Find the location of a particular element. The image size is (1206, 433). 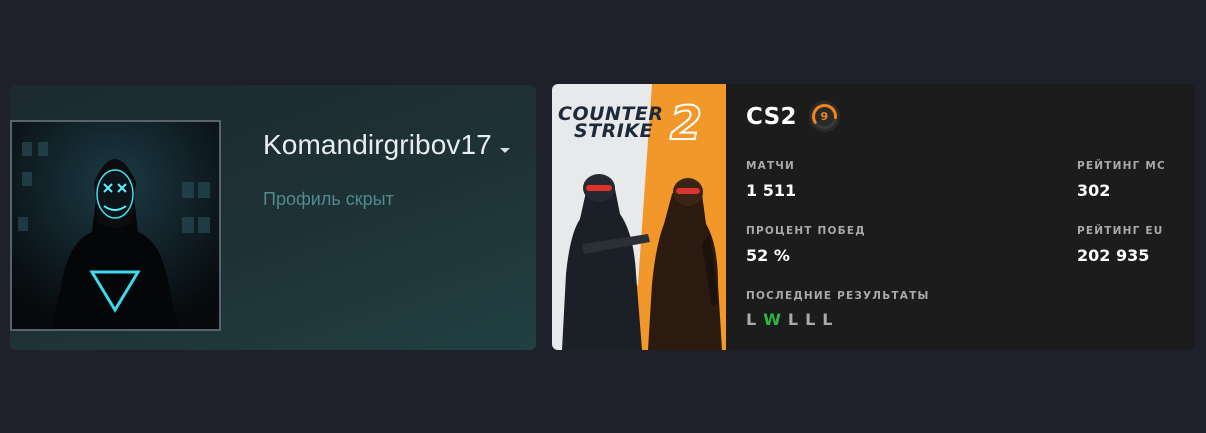

win-rate-value: 52 % is located at coordinates (768, 255).